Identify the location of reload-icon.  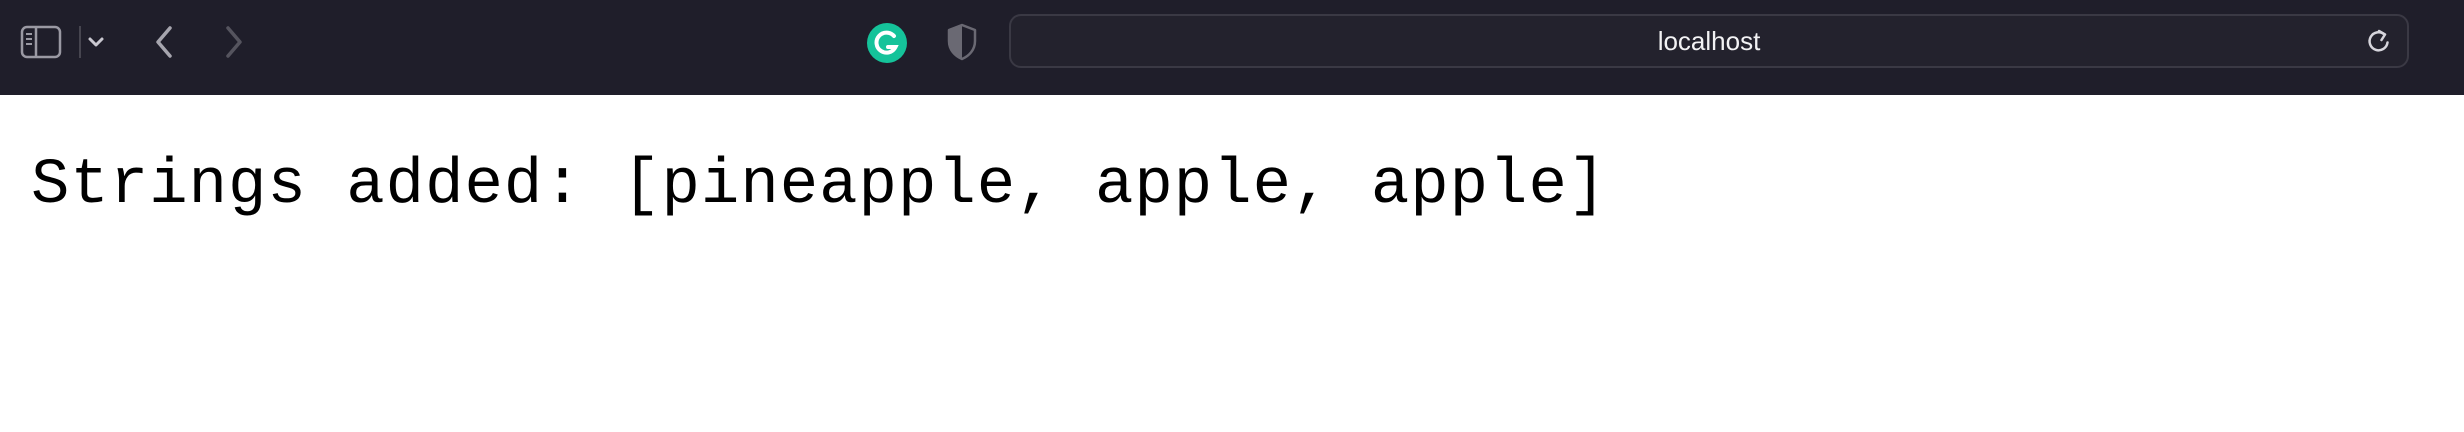
(2379, 41).